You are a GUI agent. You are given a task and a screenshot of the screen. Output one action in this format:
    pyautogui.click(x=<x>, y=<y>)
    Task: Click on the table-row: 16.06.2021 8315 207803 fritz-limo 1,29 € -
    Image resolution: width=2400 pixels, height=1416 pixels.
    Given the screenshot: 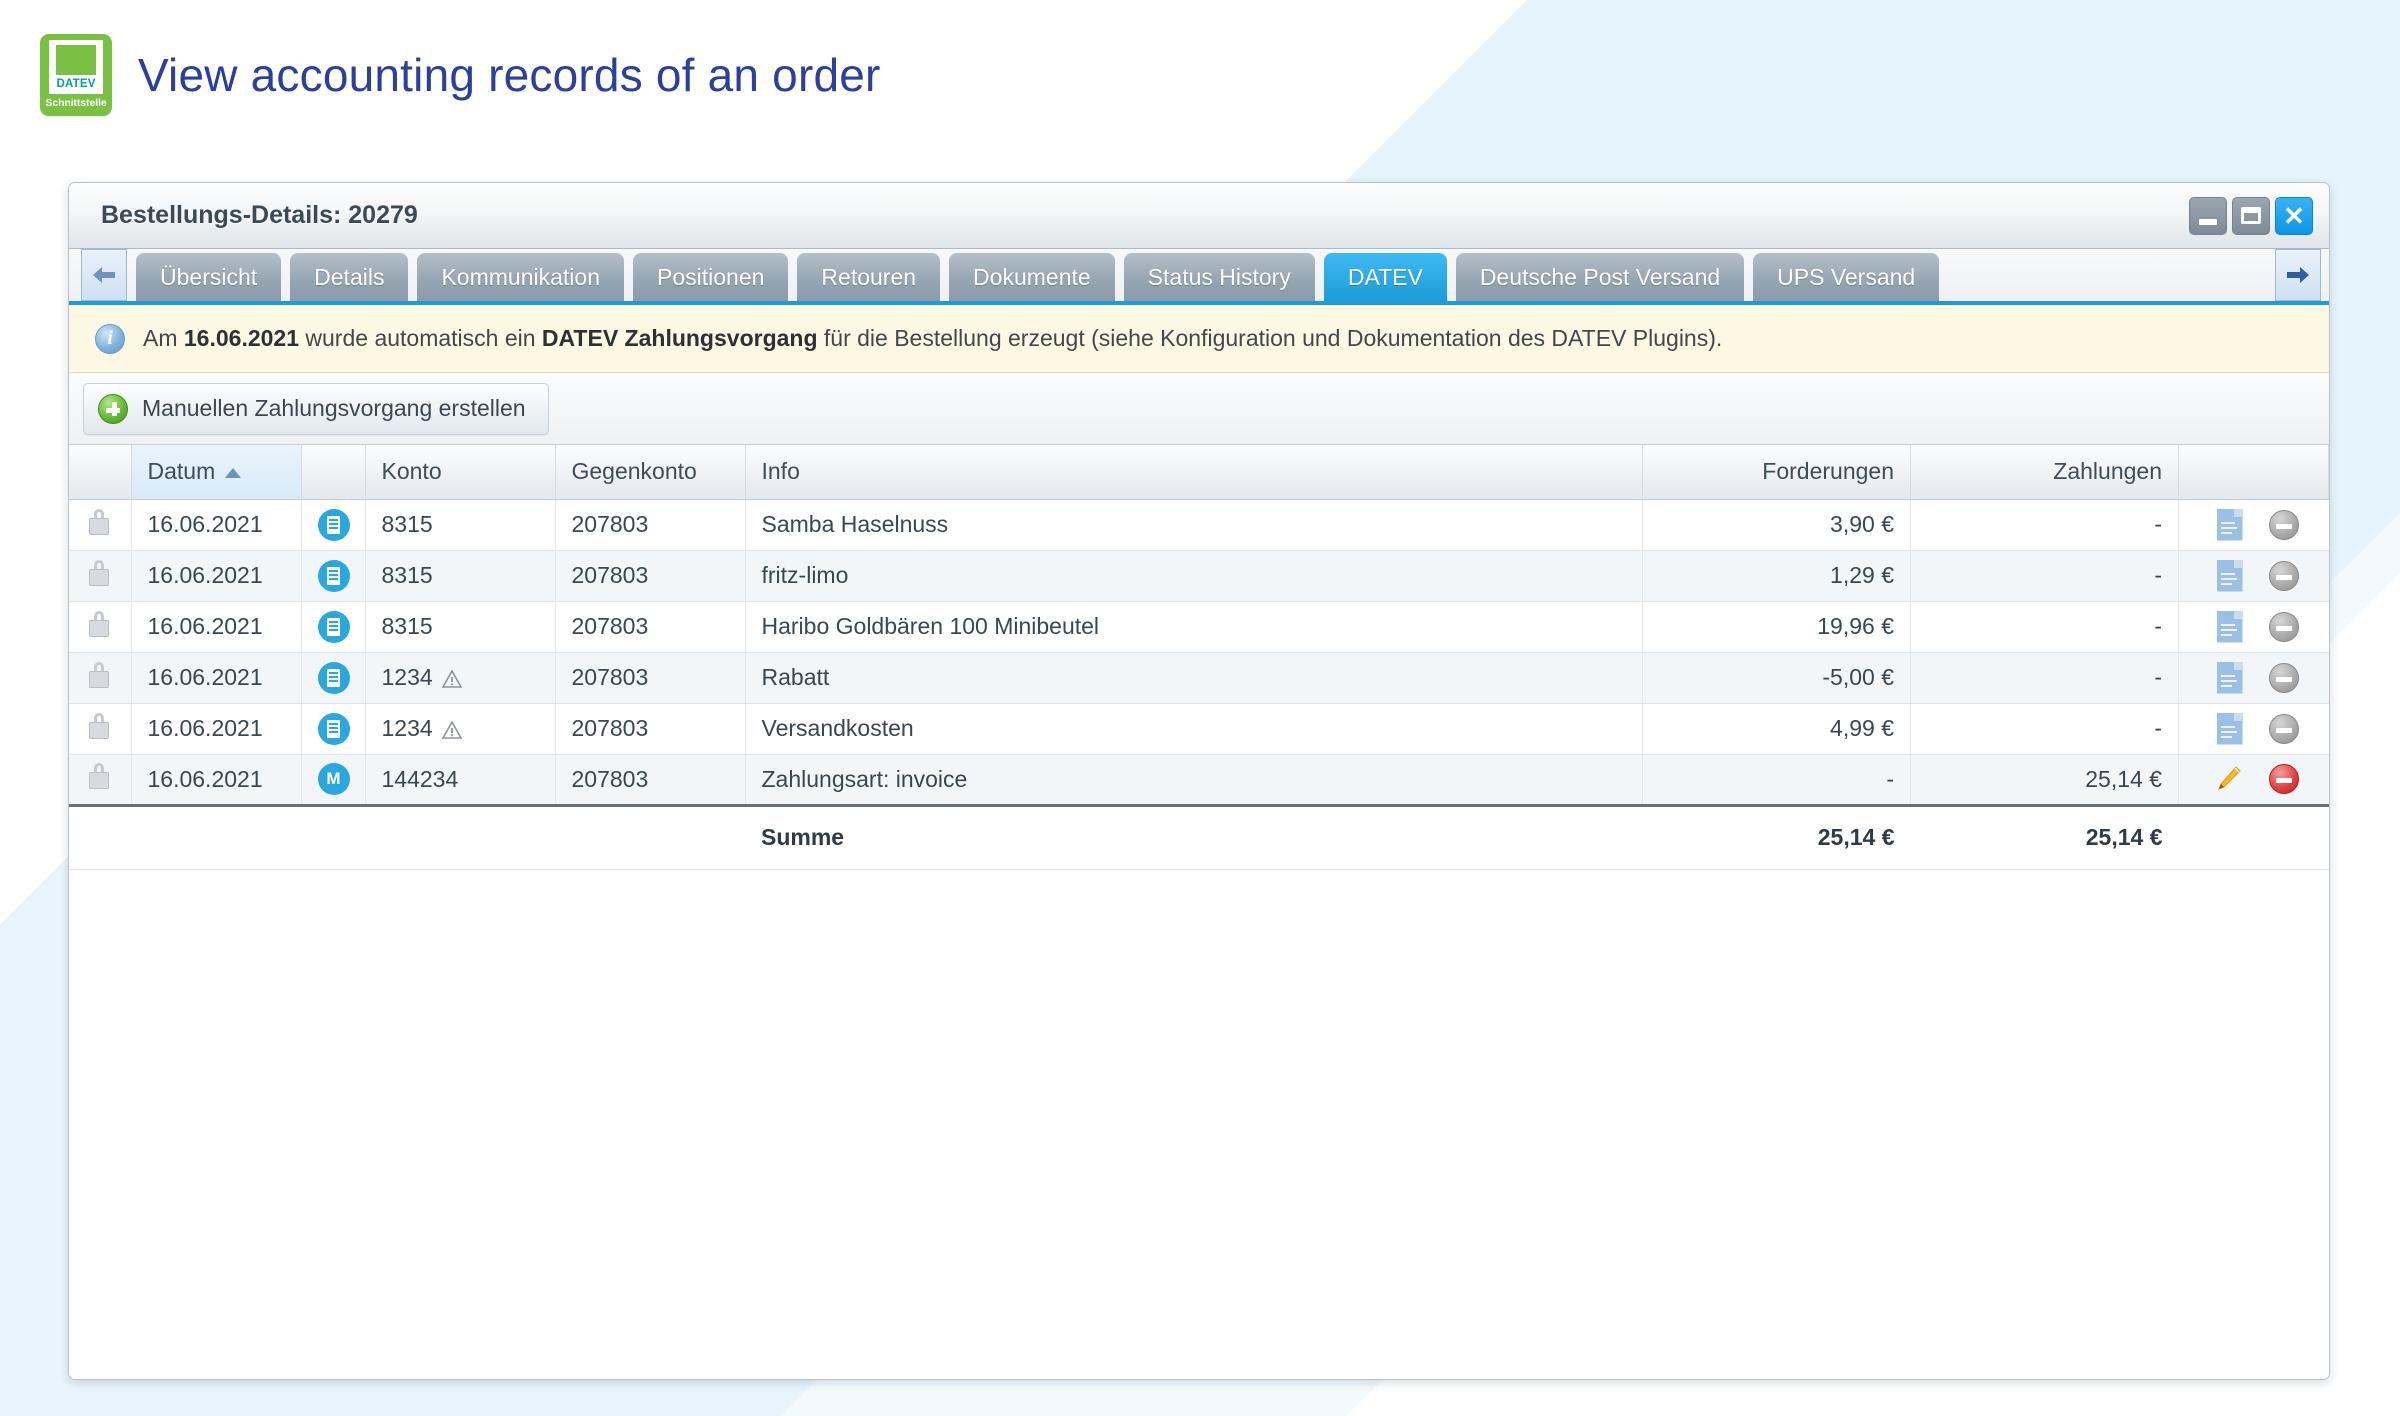 What is the action you would take?
    pyautogui.click(x=1199, y=576)
    